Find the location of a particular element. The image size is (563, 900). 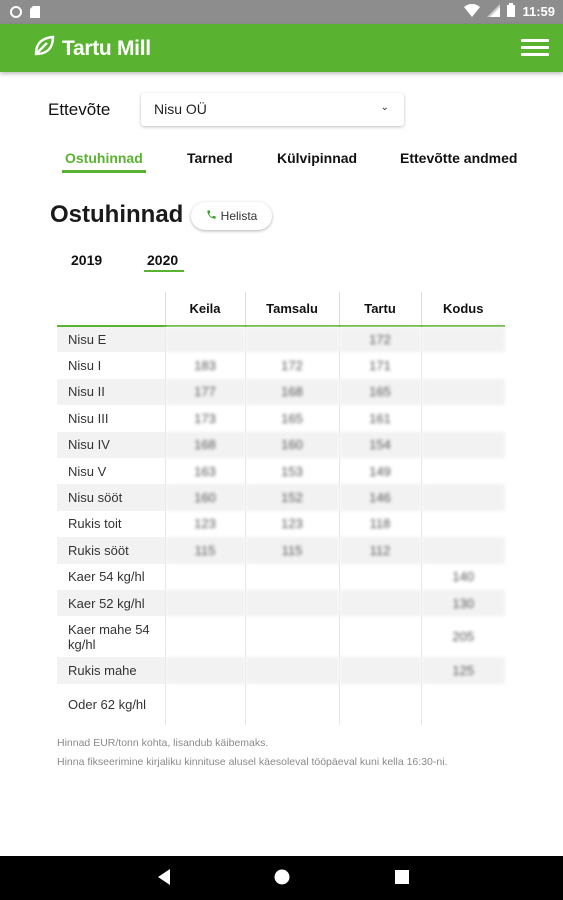

row-grain-name: Nisu E is located at coordinates (111, 339).